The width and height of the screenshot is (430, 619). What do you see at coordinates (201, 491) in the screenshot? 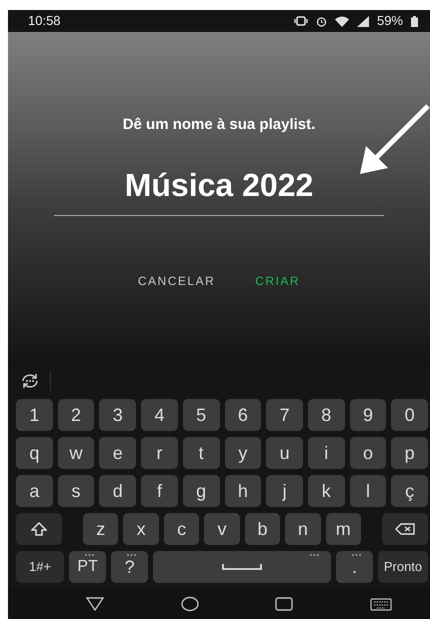
I see `key: g` at bounding box center [201, 491].